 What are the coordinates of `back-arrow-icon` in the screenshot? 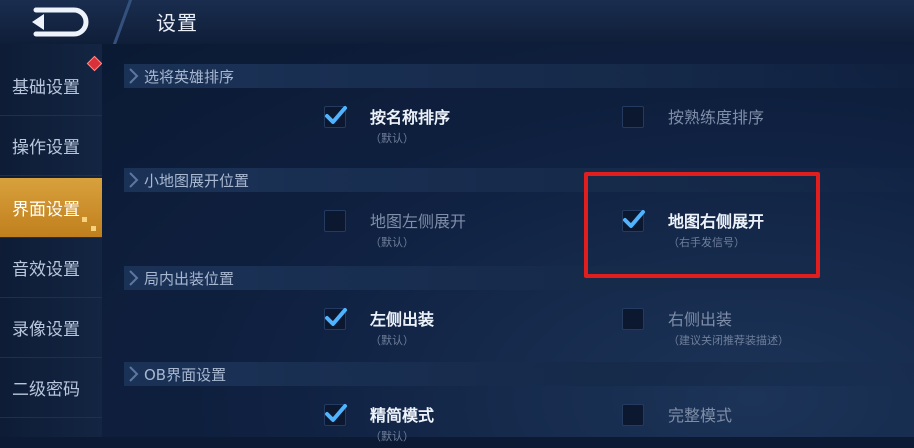 It's located at (60, 22).